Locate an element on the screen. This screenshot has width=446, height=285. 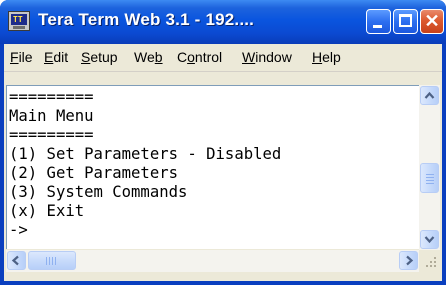
scroll-down-button is located at coordinates (429, 239).